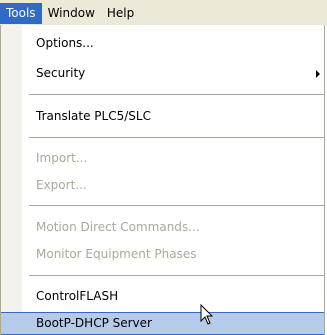 The width and height of the screenshot is (327, 335). What do you see at coordinates (163, 12) in the screenshot?
I see `menu-bar: Tools Window Help` at bounding box center [163, 12].